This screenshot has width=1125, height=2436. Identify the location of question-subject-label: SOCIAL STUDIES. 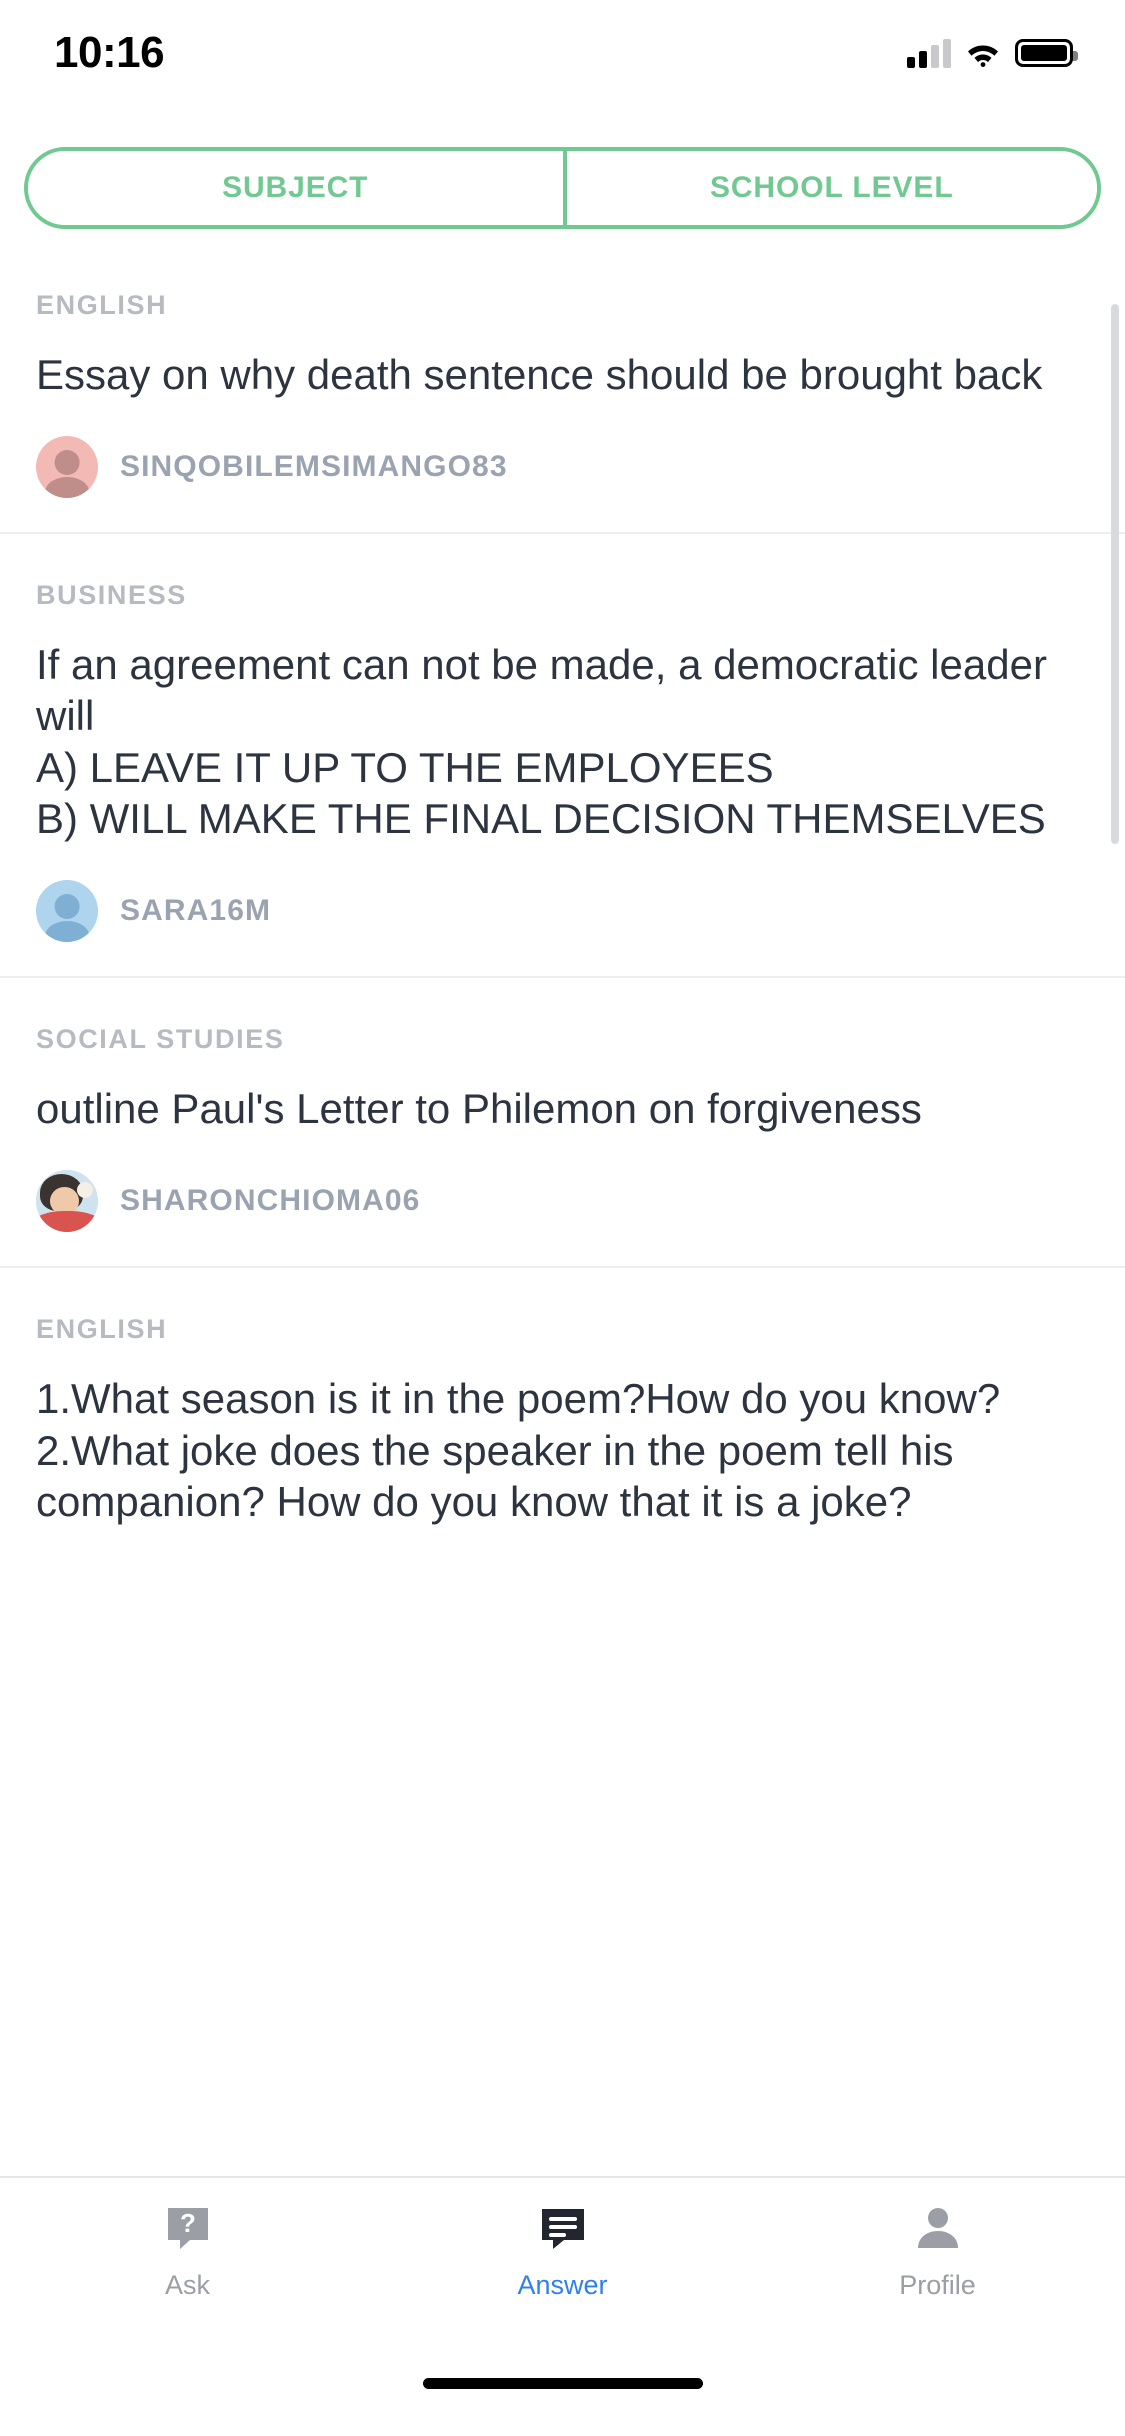
(160, 1039).